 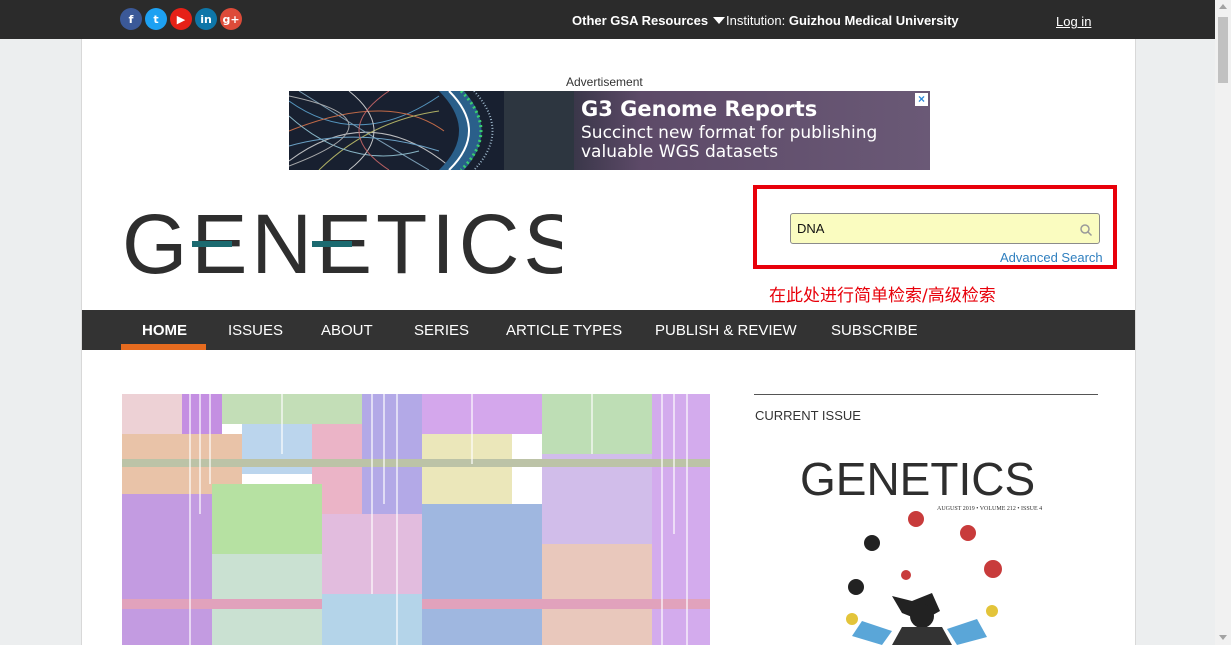 I want to click on login-link: Log in, so click(x=1073, y=21).